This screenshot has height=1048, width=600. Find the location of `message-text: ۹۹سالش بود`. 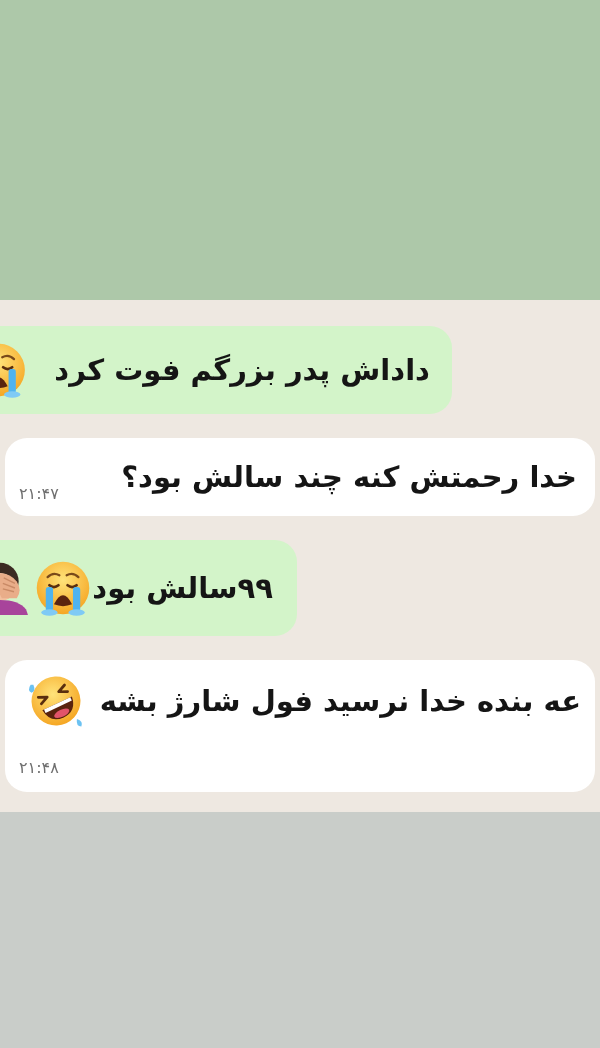

message-text: ۹۹سالش بود is located at coordinates (182, 588).